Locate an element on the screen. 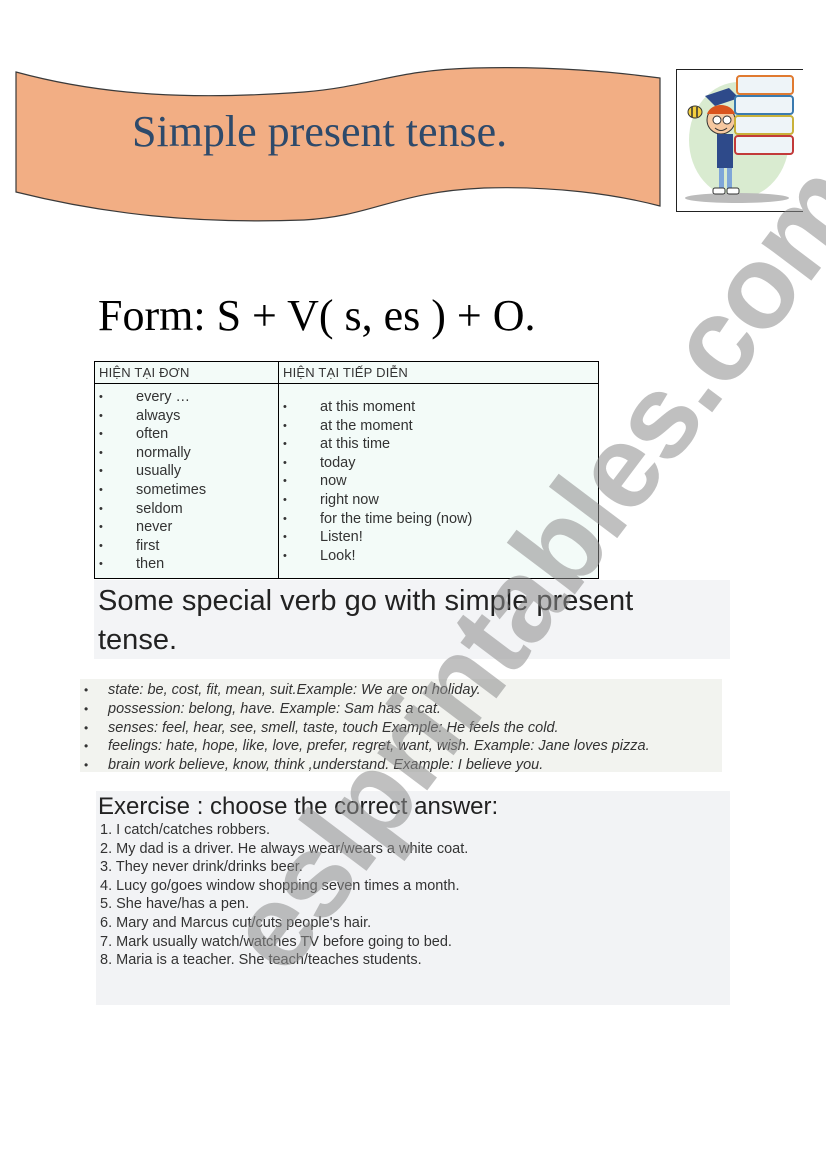 This screenshot has width=826, height=1169. exercise-item: 5. She have/has a pen. is located at coordinates (175, 904).